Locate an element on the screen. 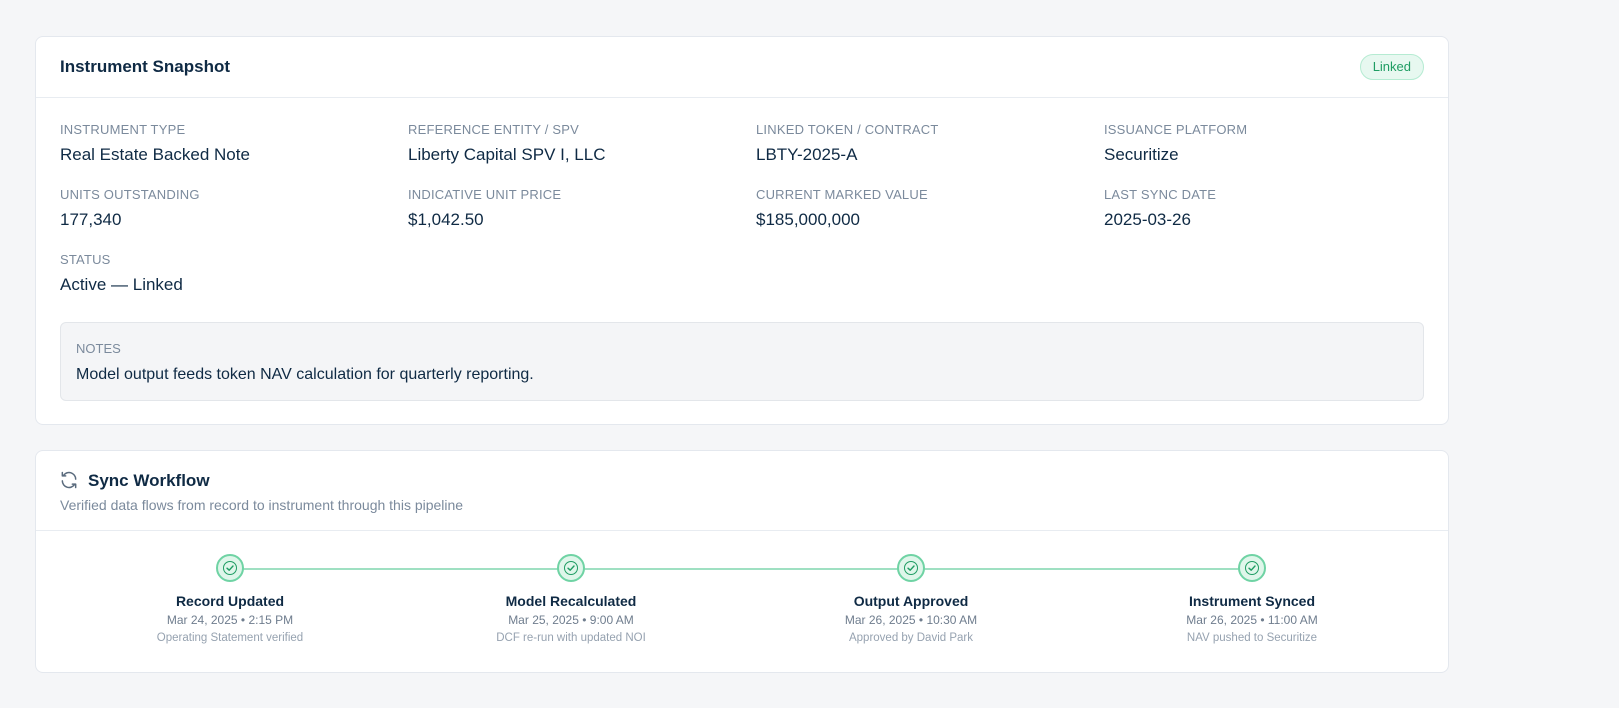 The image size is (1619, 708). step-title: Output Approved is located at coordinates (911, 601).